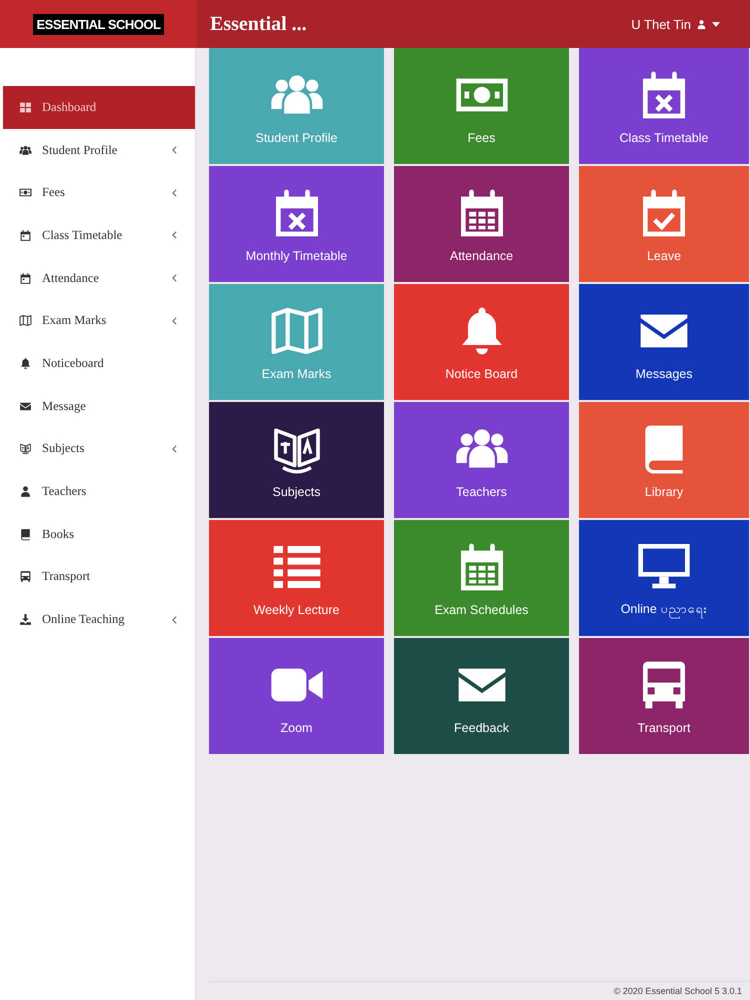  I want to click on tile-label: Leave, so click(664, 256).